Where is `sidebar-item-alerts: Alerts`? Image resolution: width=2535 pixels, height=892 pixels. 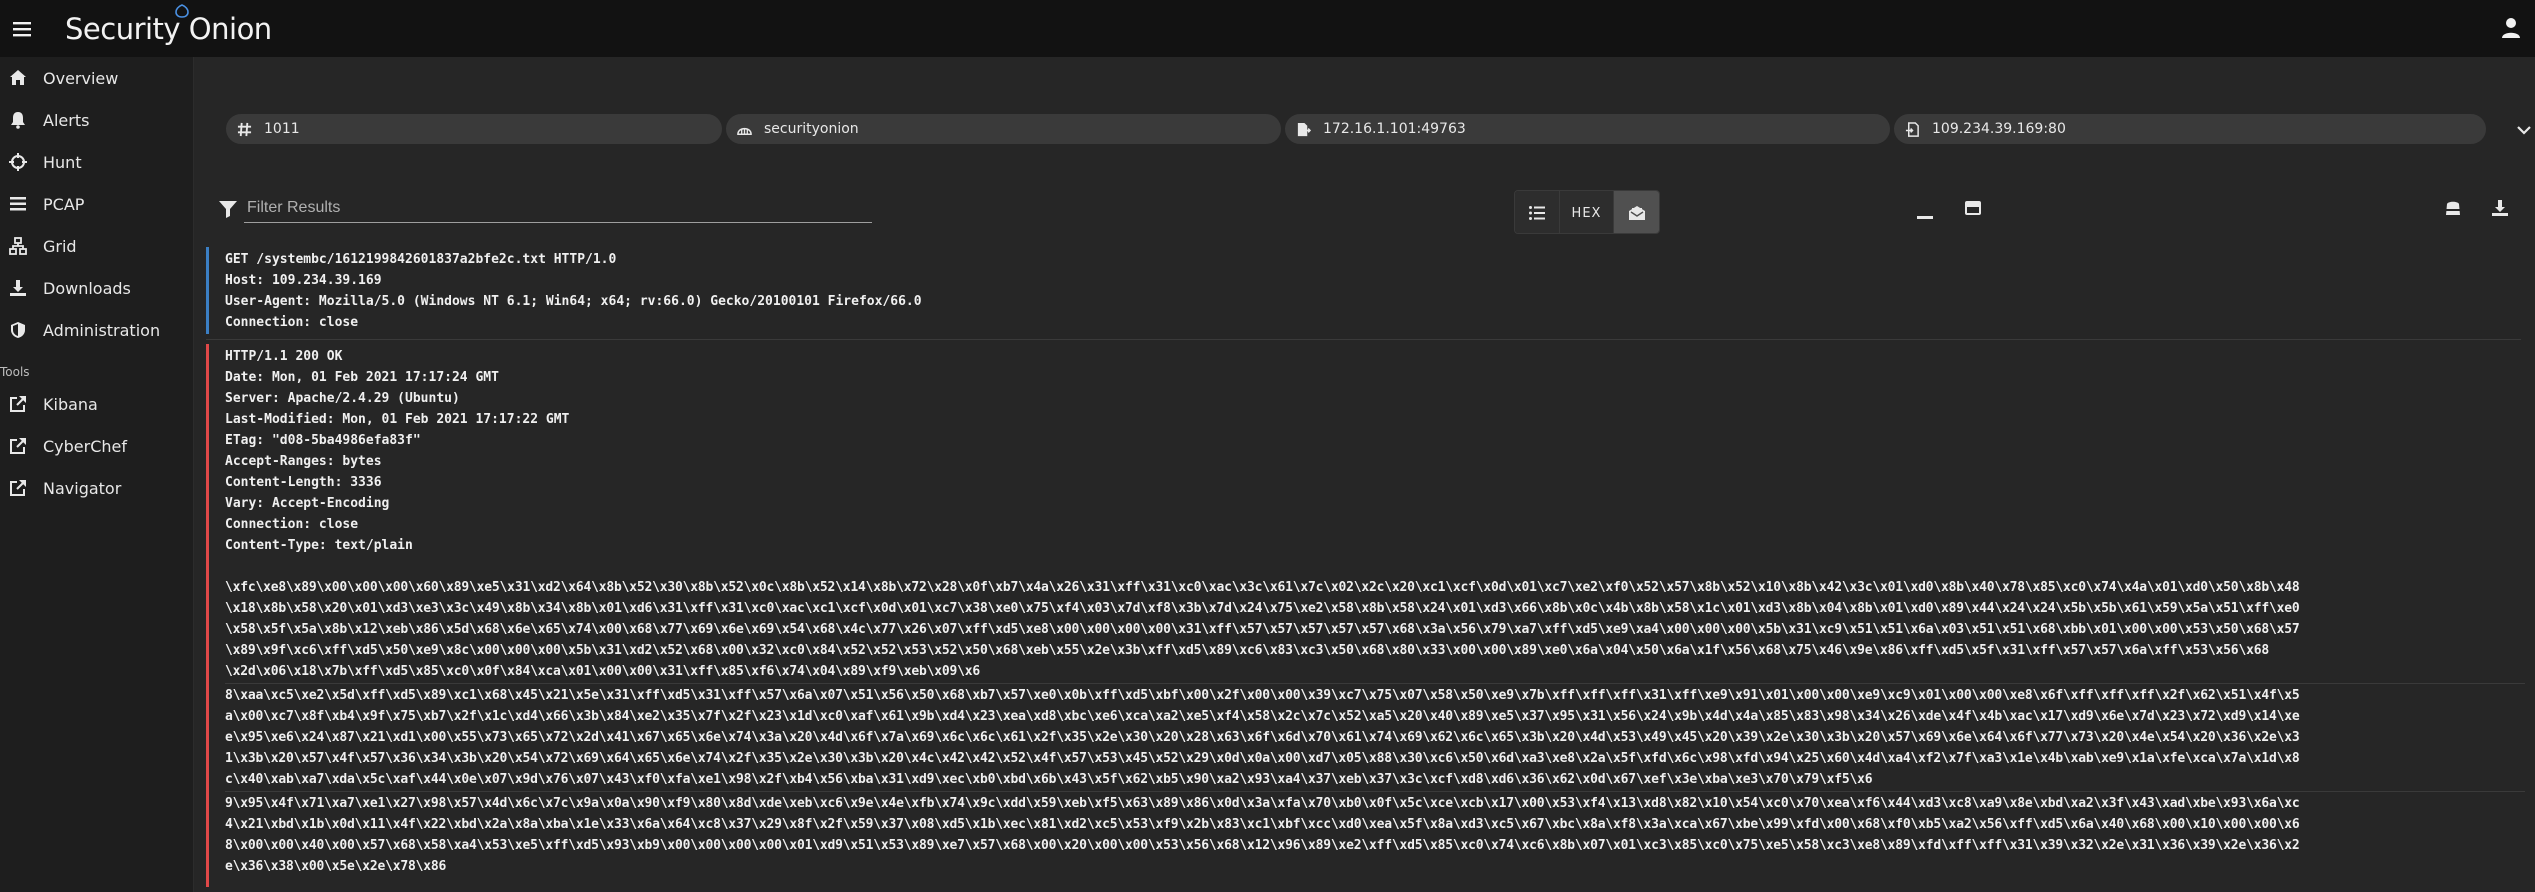
sidebar-item-alerts: Alerts is located at coordinates (96, 120).